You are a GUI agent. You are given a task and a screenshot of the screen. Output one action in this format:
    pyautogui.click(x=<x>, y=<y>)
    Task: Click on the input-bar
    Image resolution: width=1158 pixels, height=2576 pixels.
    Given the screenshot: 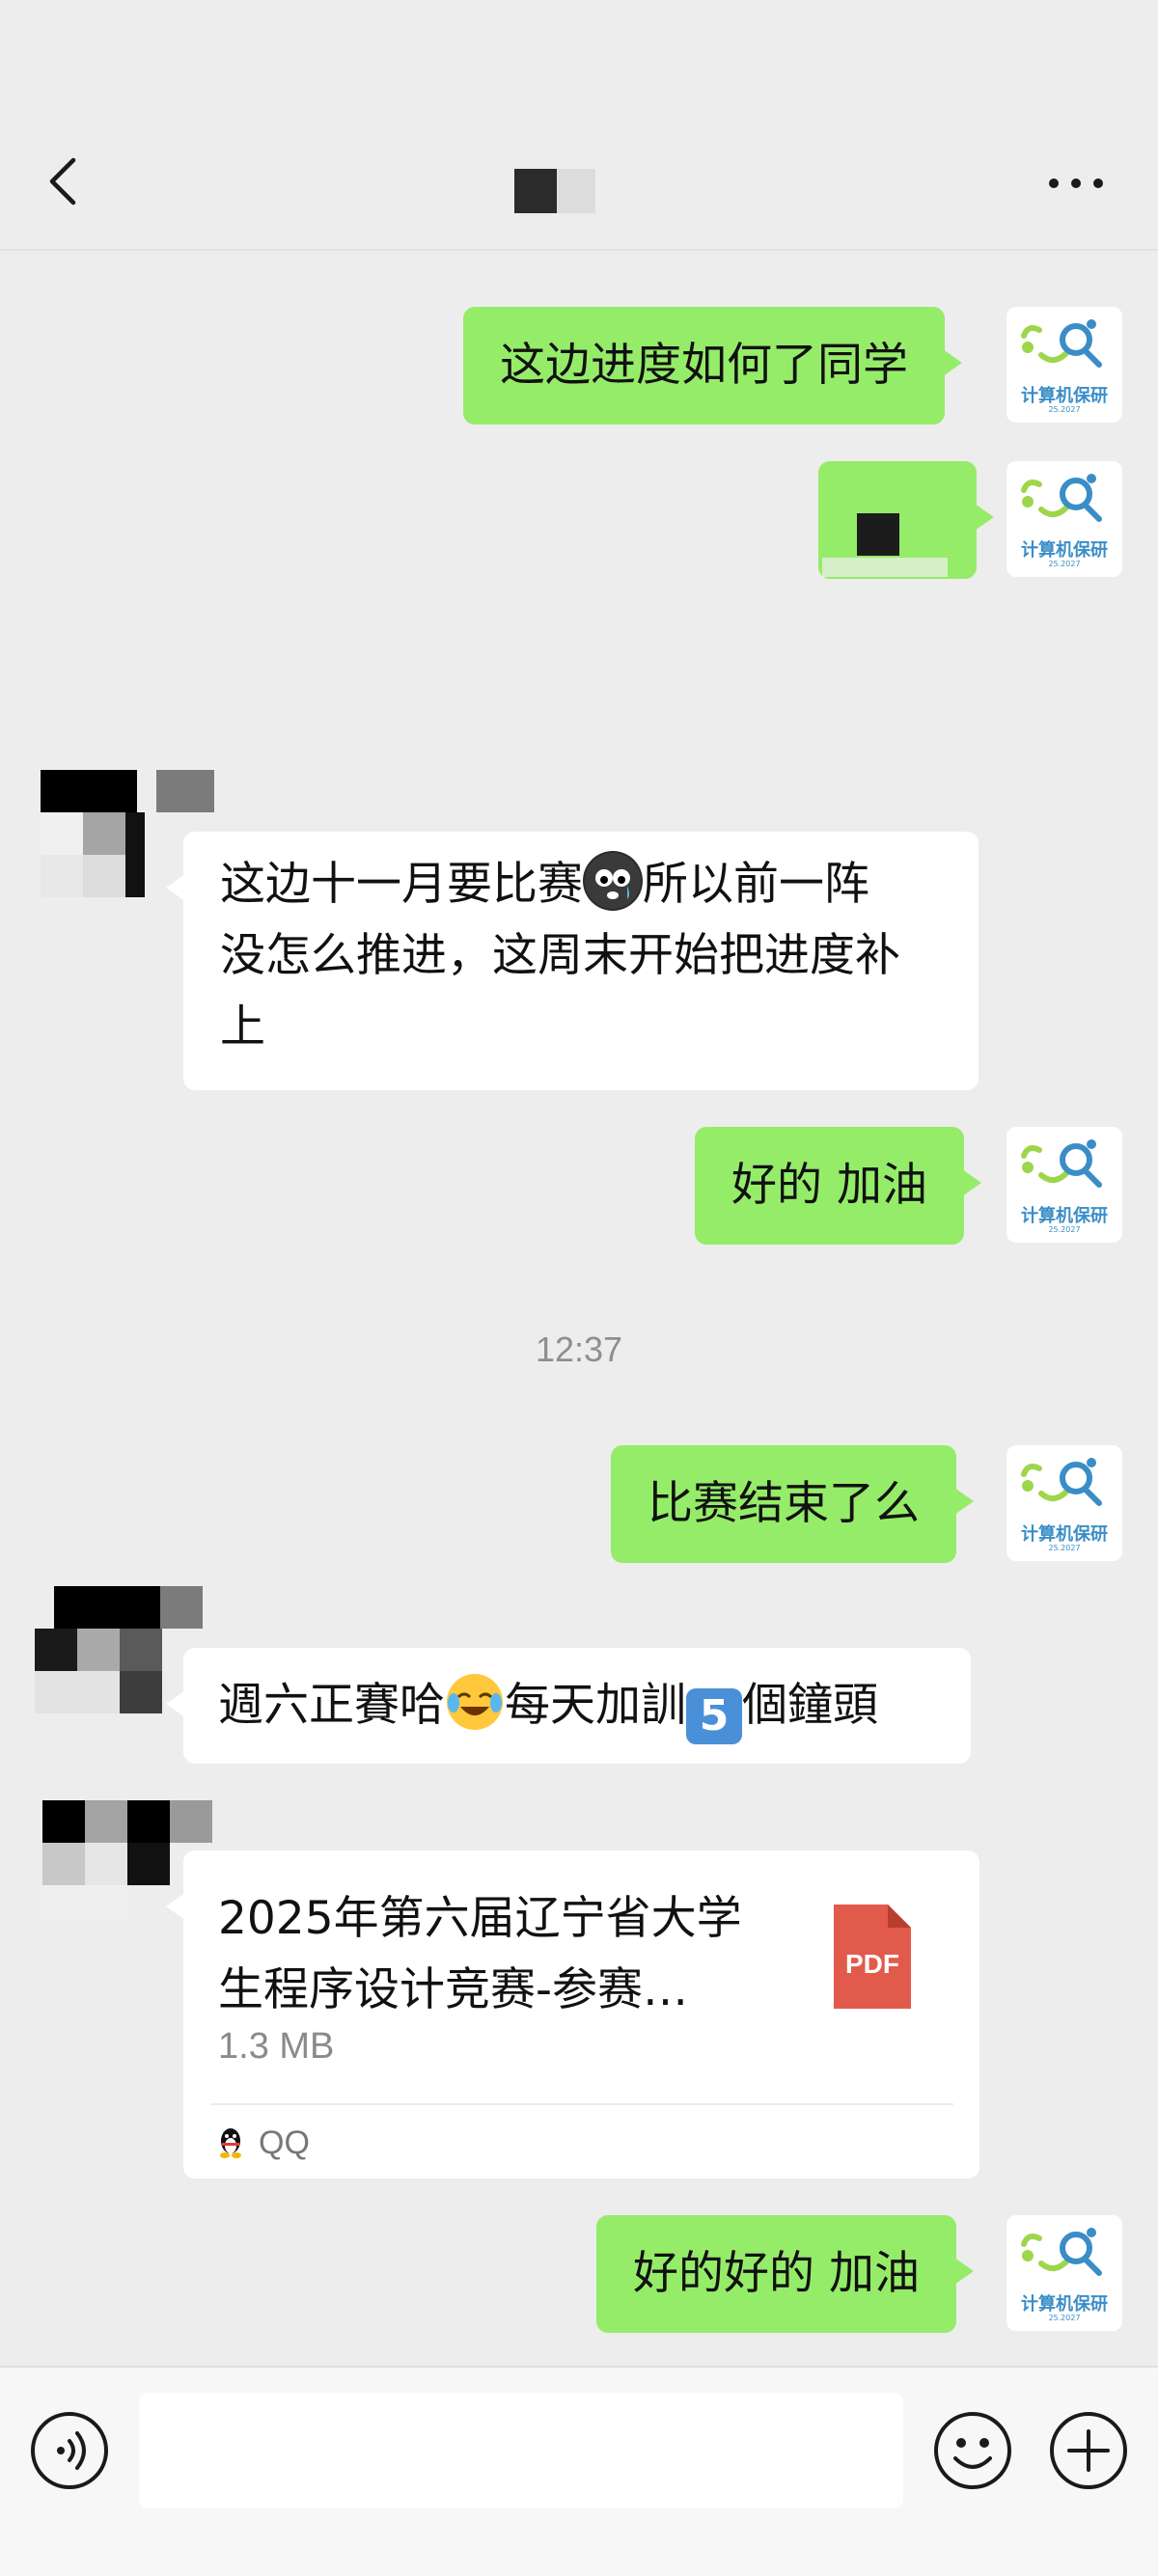 What is the action you would take?
    pyautogui.click(x=579, y=2471)
    